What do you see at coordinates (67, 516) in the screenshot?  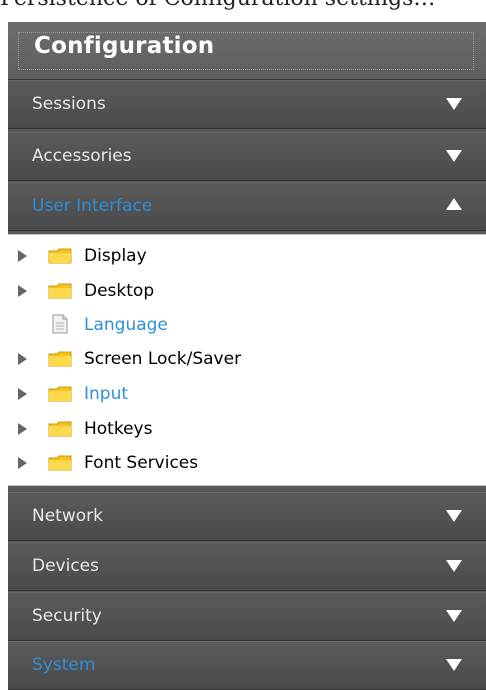 I see `section-label: Network` at bounding box center [67, 516].